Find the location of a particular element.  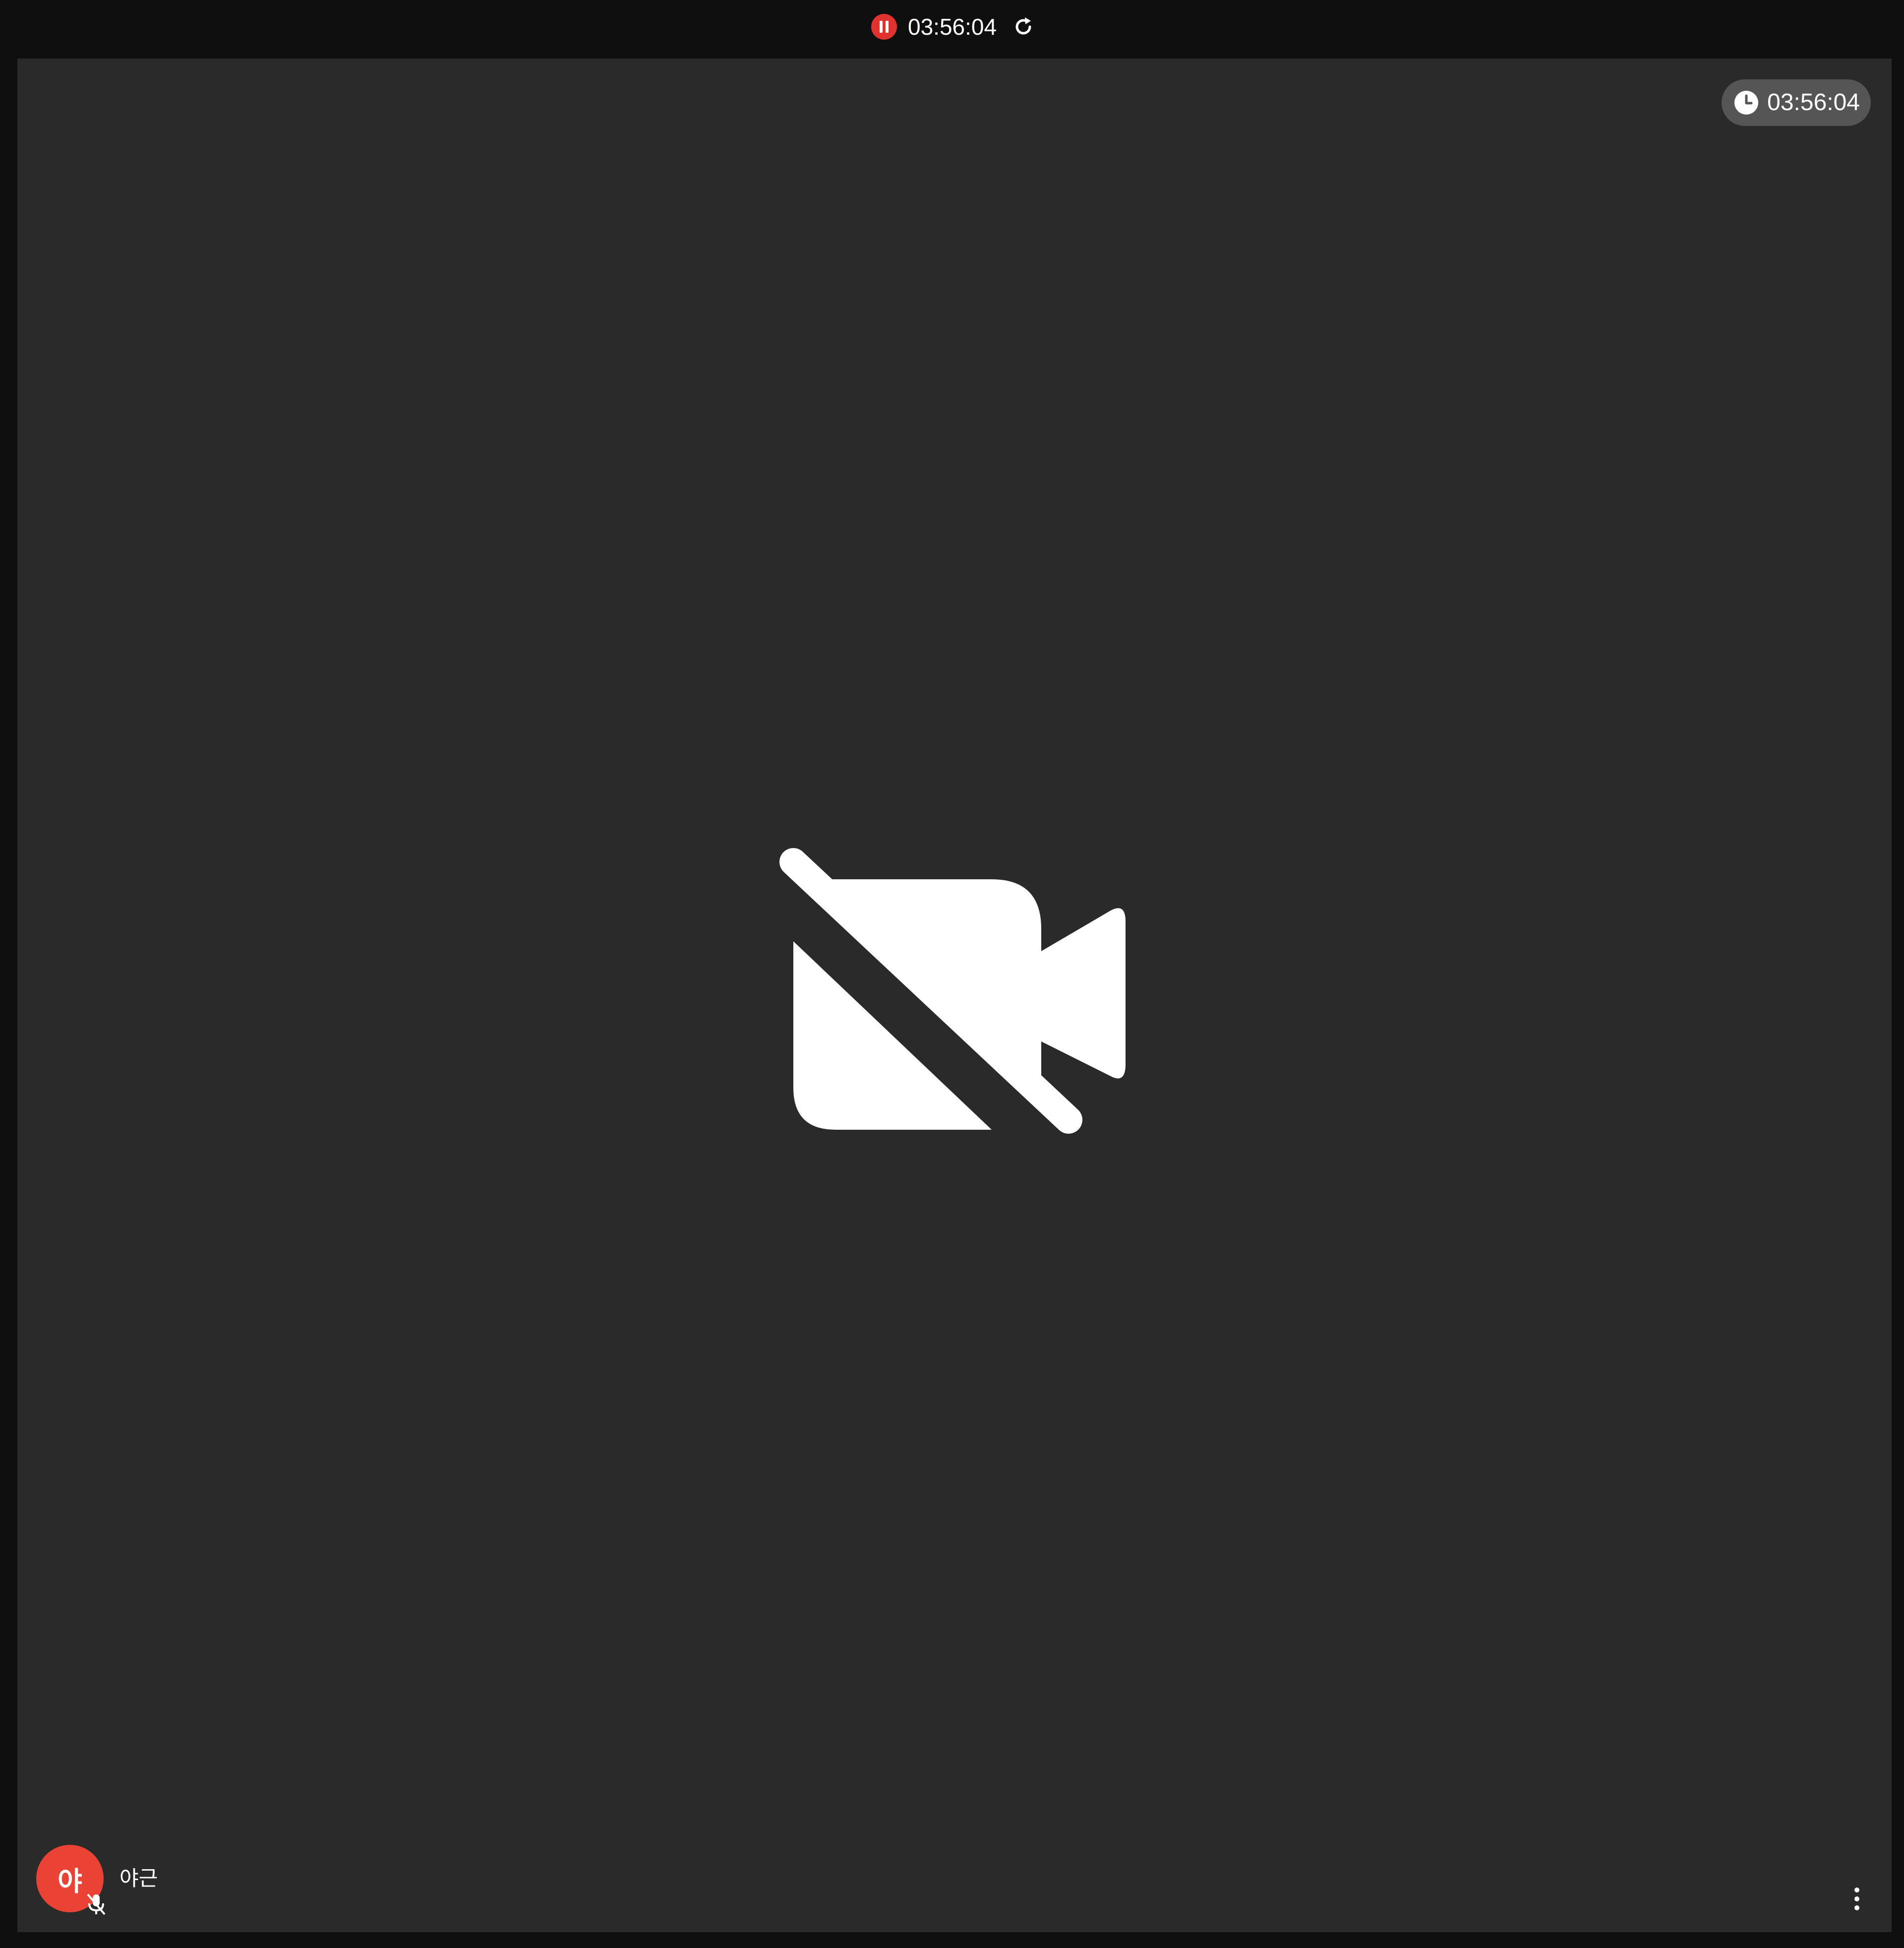

meeting-timer: 03:56:04 is located at coordinates (1796, 102).